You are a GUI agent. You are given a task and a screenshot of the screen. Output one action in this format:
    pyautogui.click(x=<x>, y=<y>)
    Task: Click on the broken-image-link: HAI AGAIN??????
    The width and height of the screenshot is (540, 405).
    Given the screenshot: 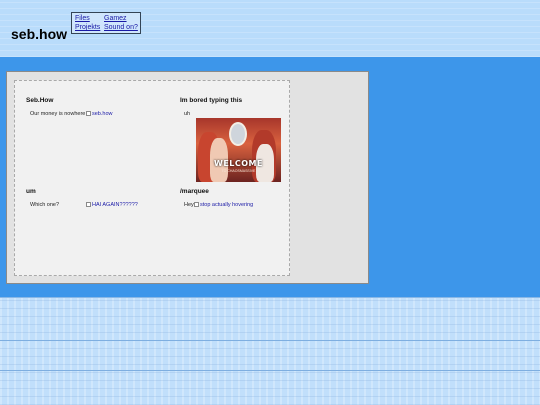 What is the action you would take?
    pyautogui.click(x=112, y=205)
    